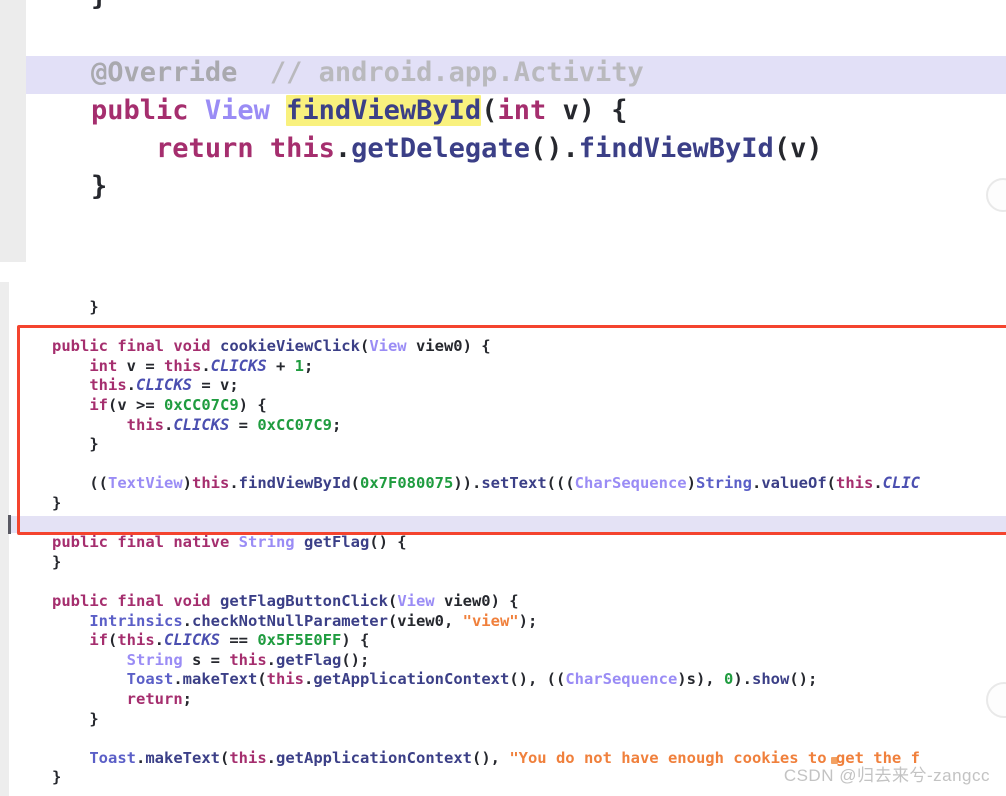 Image resolution: width=1006 pixels, height=796 pixels. I want to click on code-token: getFlag, so click(309, 659).